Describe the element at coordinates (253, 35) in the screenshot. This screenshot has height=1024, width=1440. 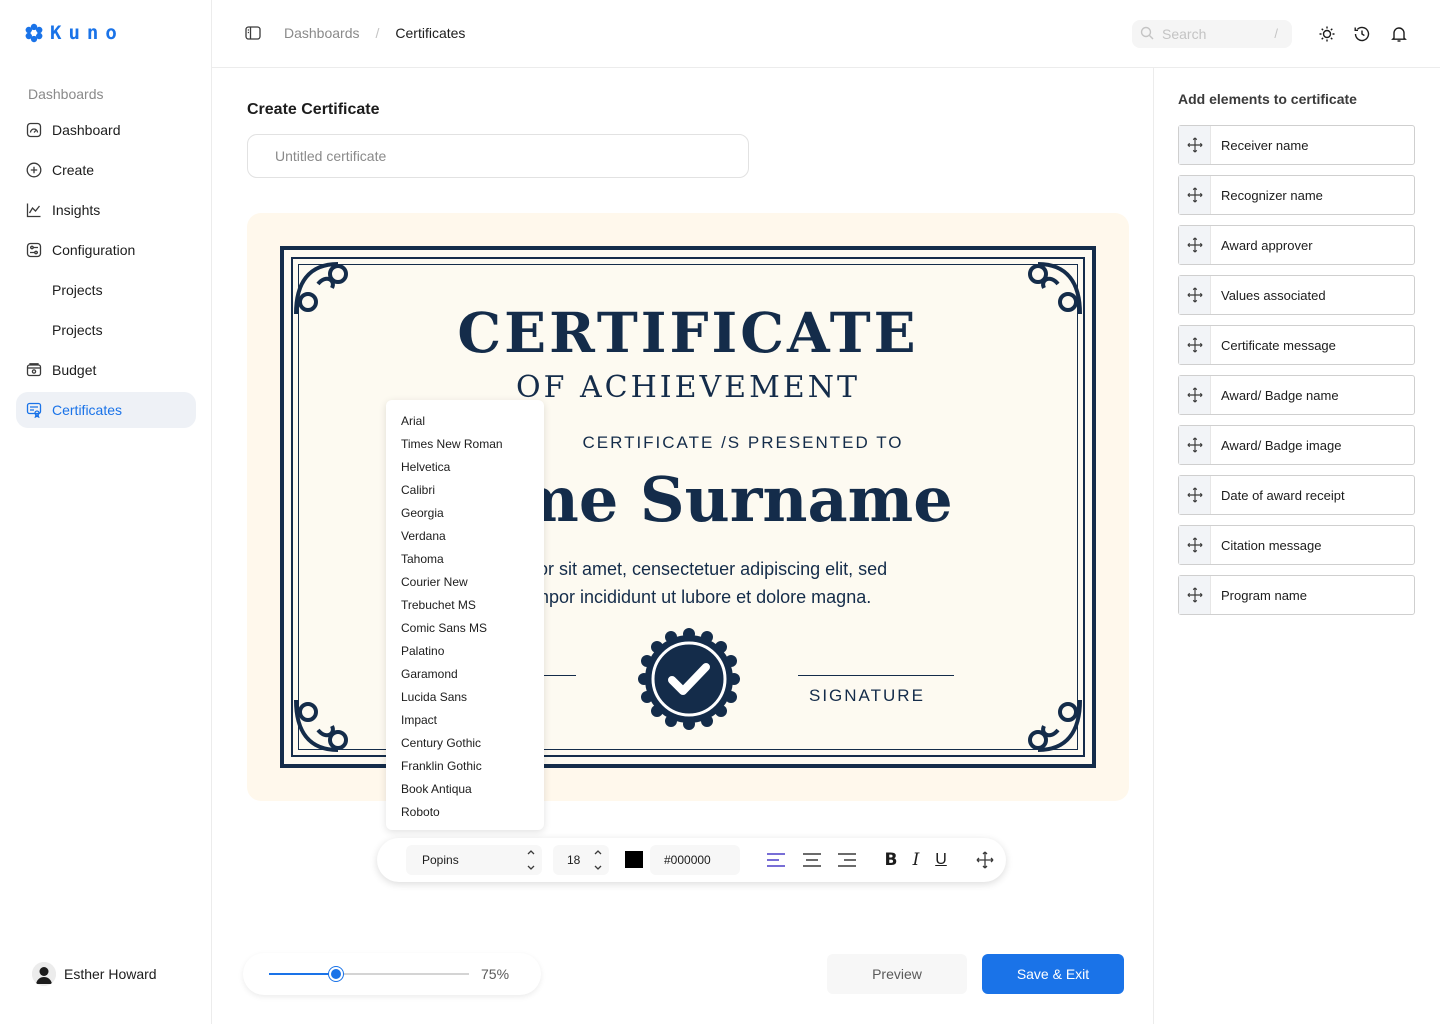
I see `sidebar-toggle-icon` at that location.